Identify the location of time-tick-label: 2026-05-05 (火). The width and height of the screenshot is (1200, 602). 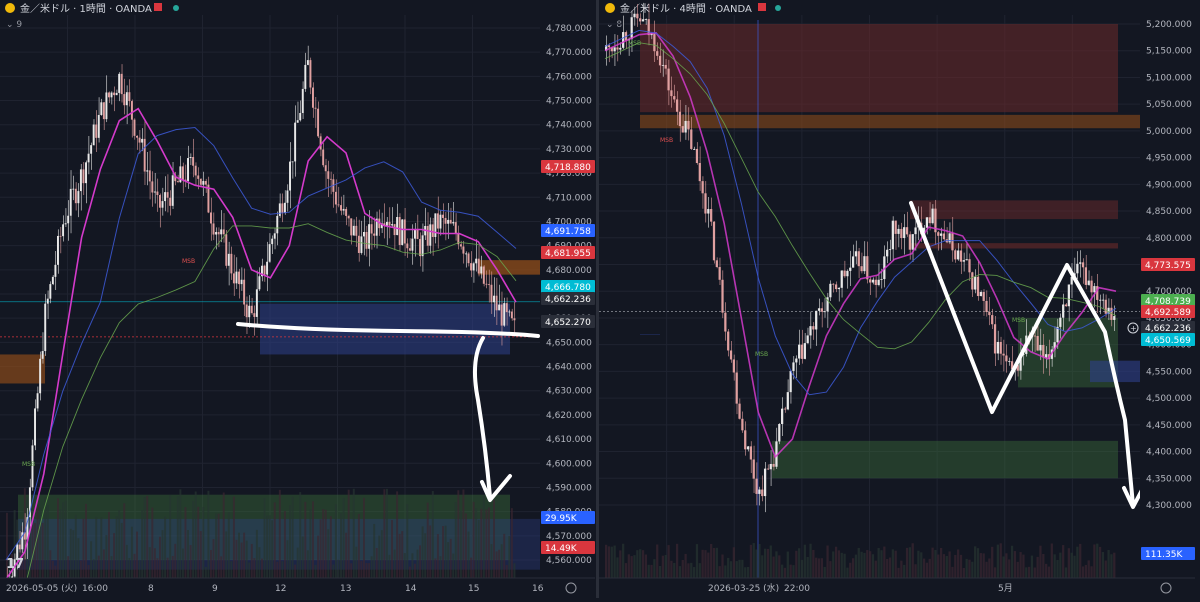
(41, 588).